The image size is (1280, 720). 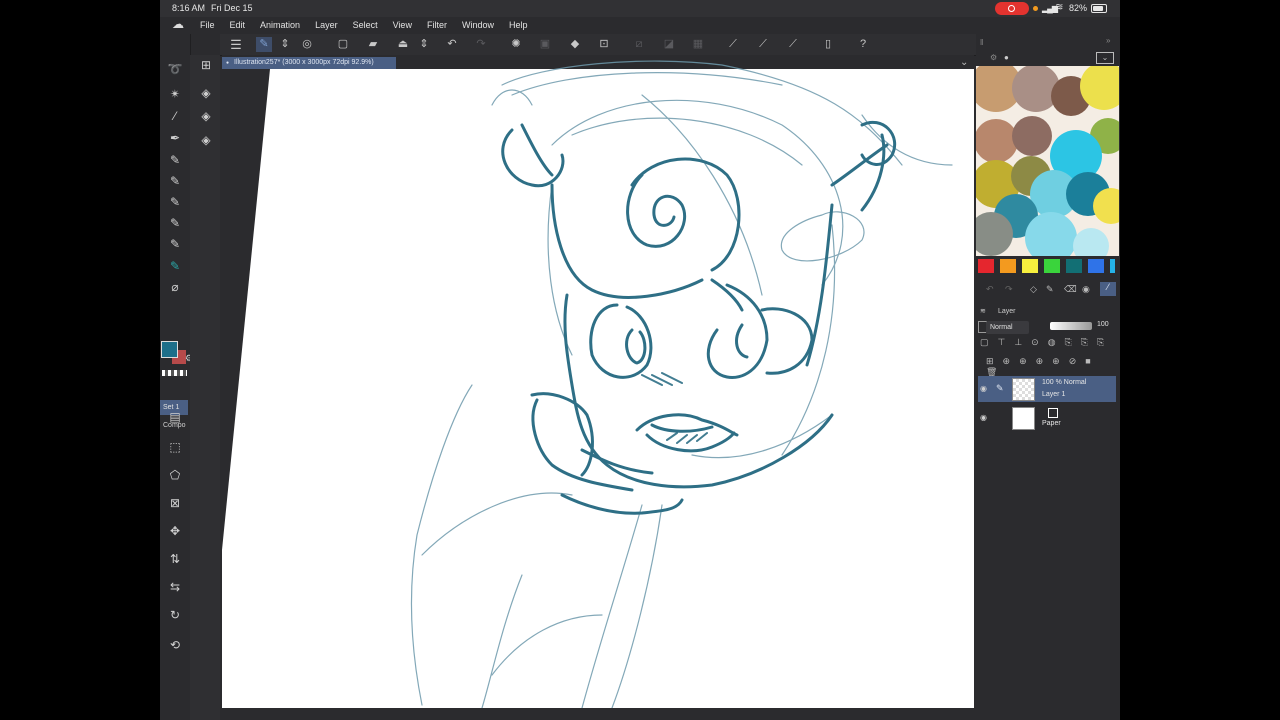 What do you see at coordinates (232, 8) in the screenshot?
I see `status-date: Fri Dec 15` at bounding box center [232, 8].